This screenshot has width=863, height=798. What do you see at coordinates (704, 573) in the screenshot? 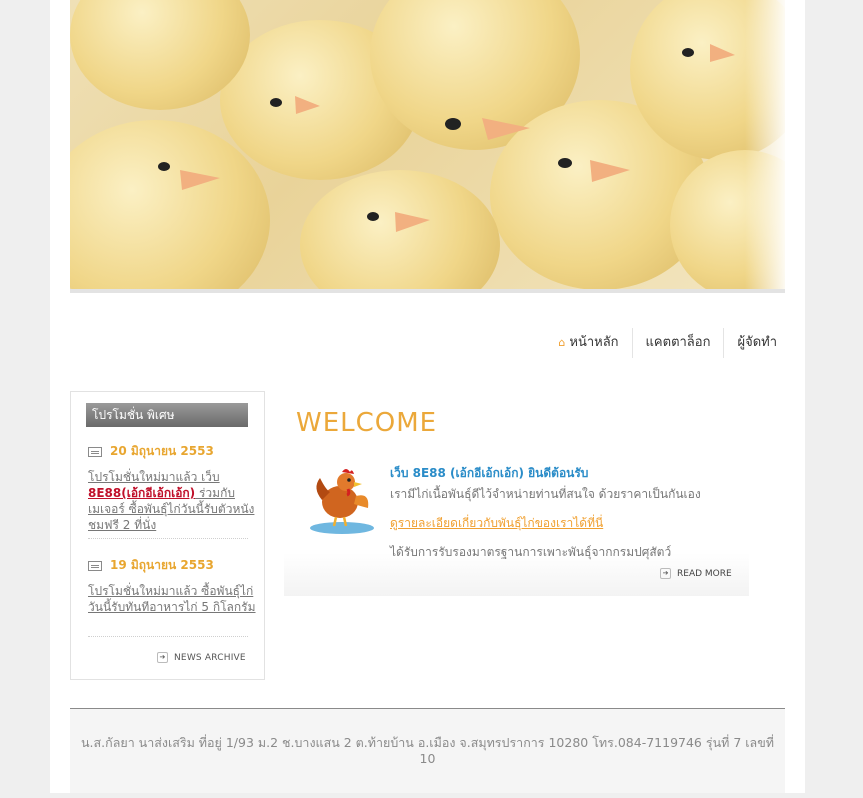
I see `read-more-label: READ MORE` at bounding box center [704, 573].